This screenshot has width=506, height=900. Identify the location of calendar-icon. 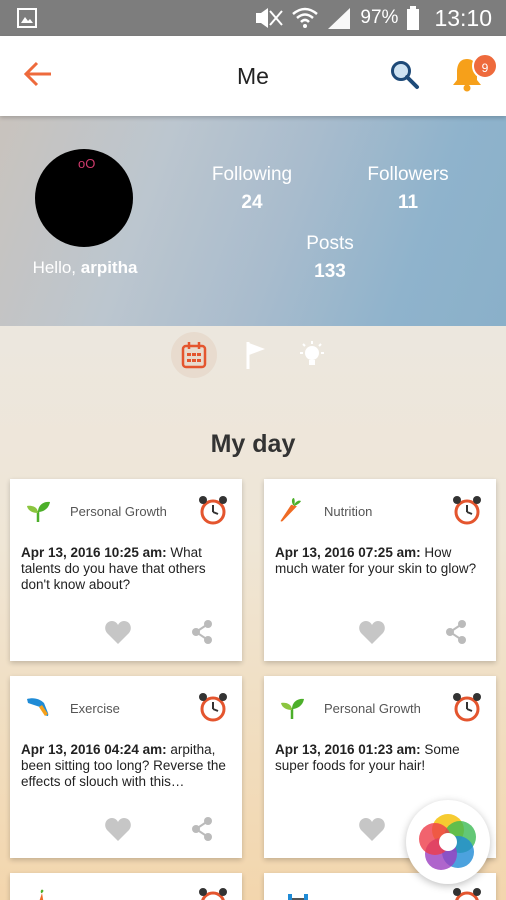
(194, 355).